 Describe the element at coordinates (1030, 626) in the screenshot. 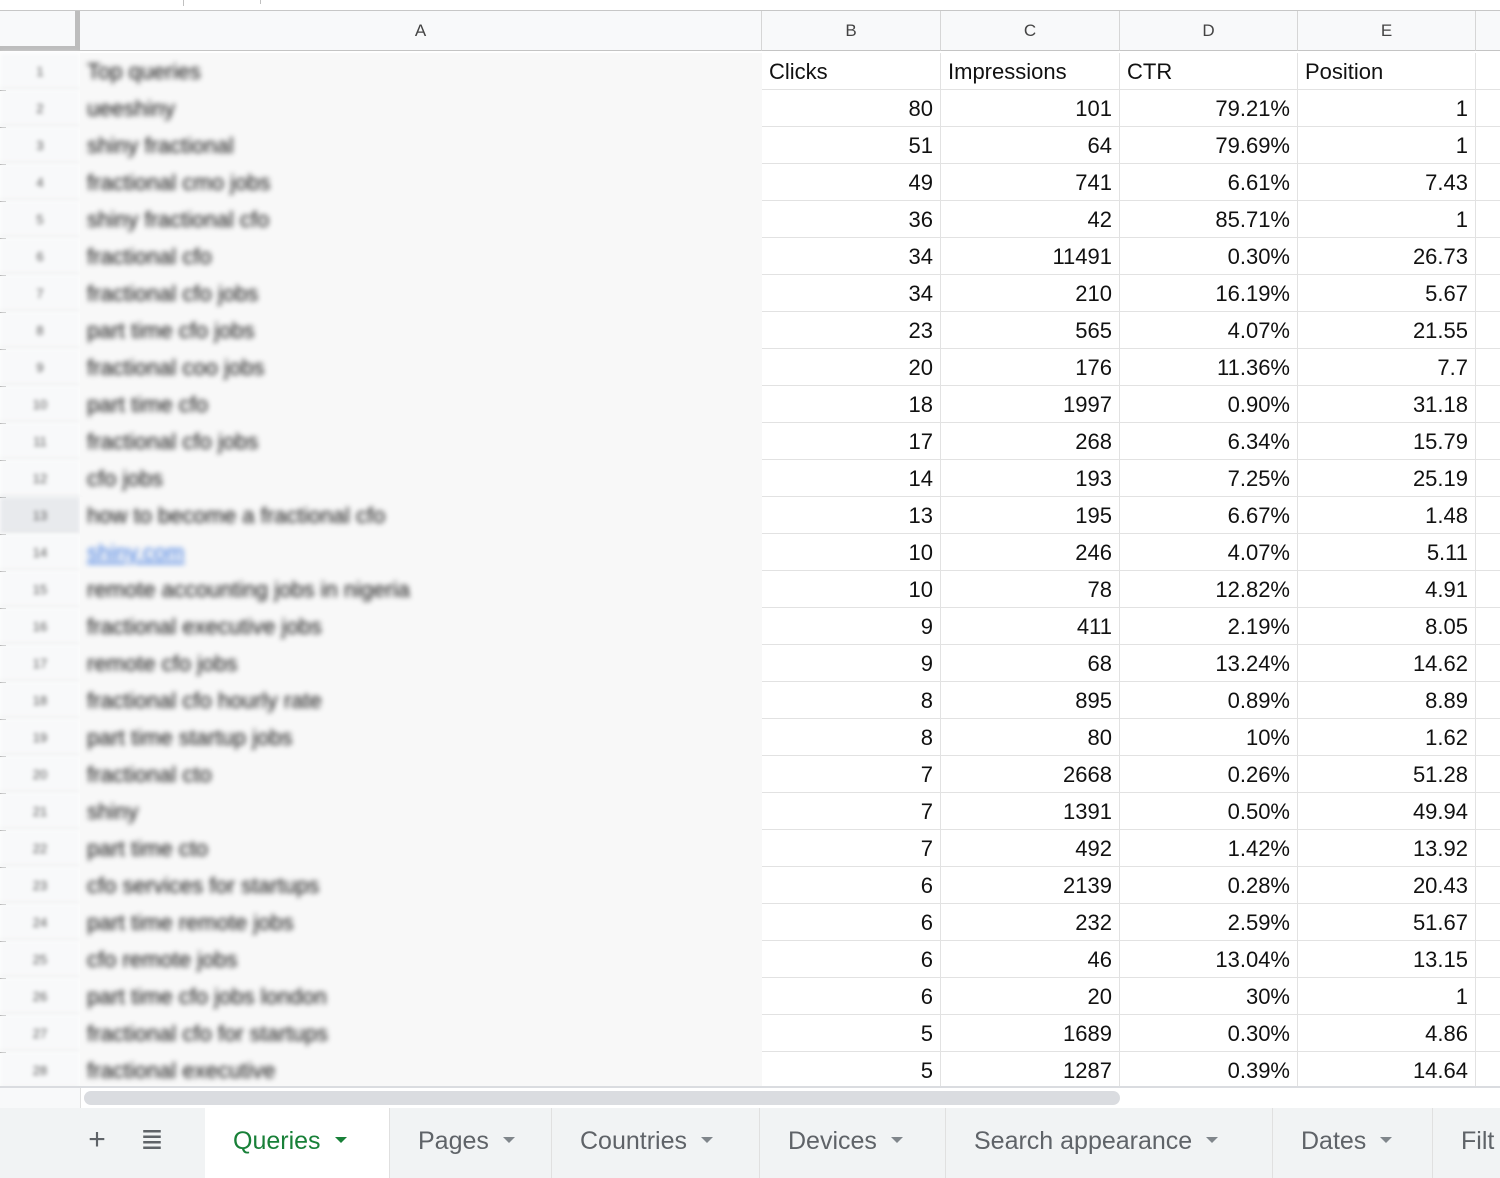

I see `cell-impressions: 411` at that location.